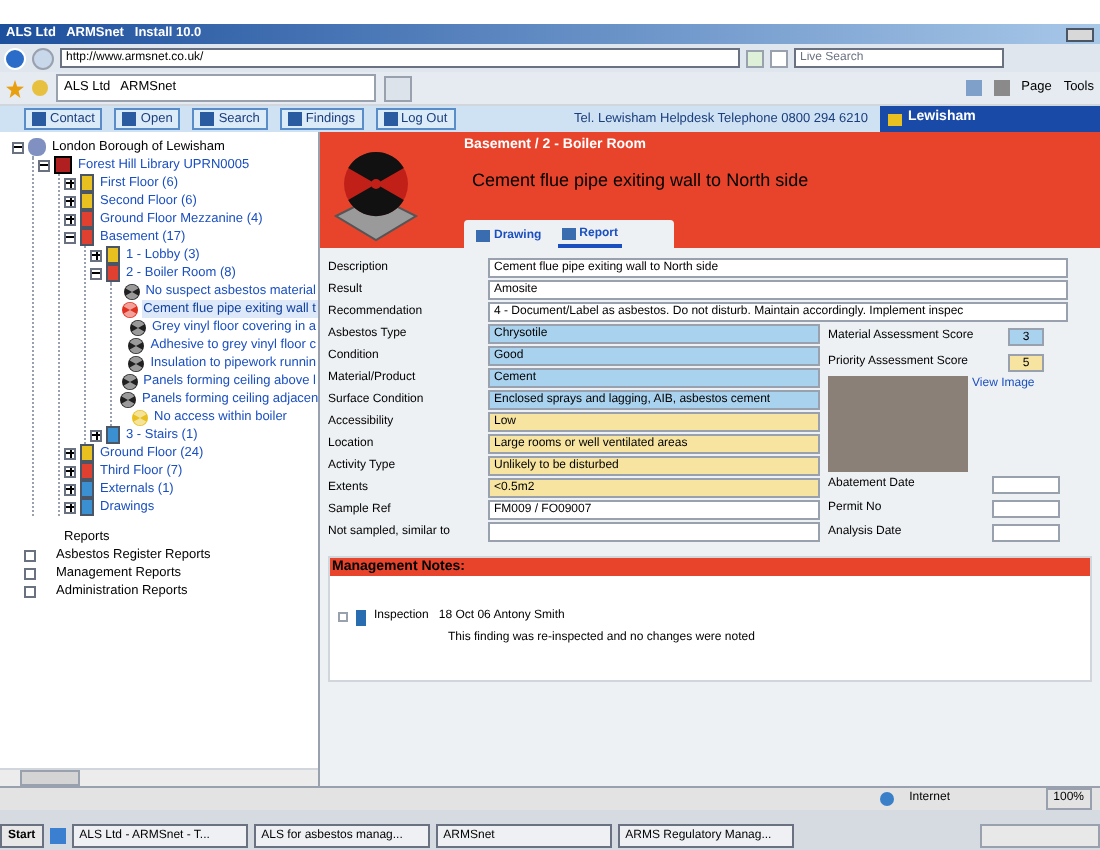 This screenshot has width=1100, height=850. What do you see at coordinates (898, 424) in the screenshot?
I see `photo-placeholder` at bounding box center [898, 424].